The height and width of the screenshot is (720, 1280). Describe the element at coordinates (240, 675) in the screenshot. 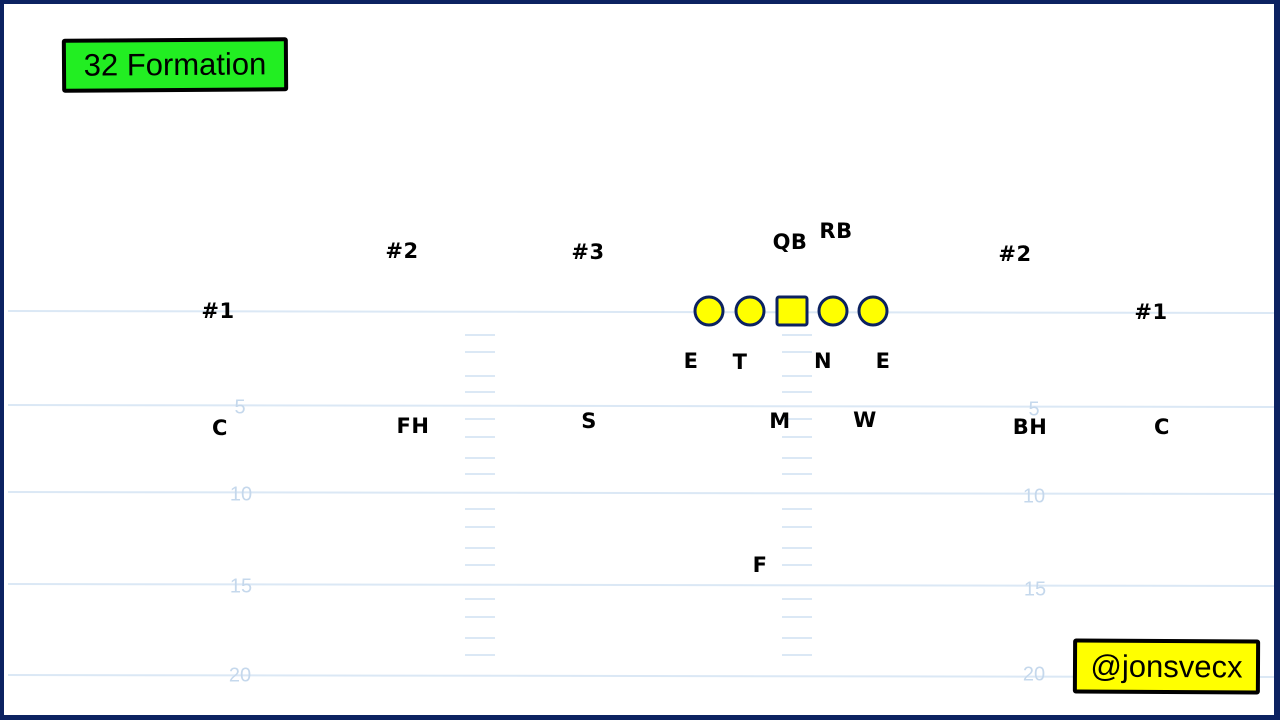

I see `yard-number-left-20: 20` at that location.